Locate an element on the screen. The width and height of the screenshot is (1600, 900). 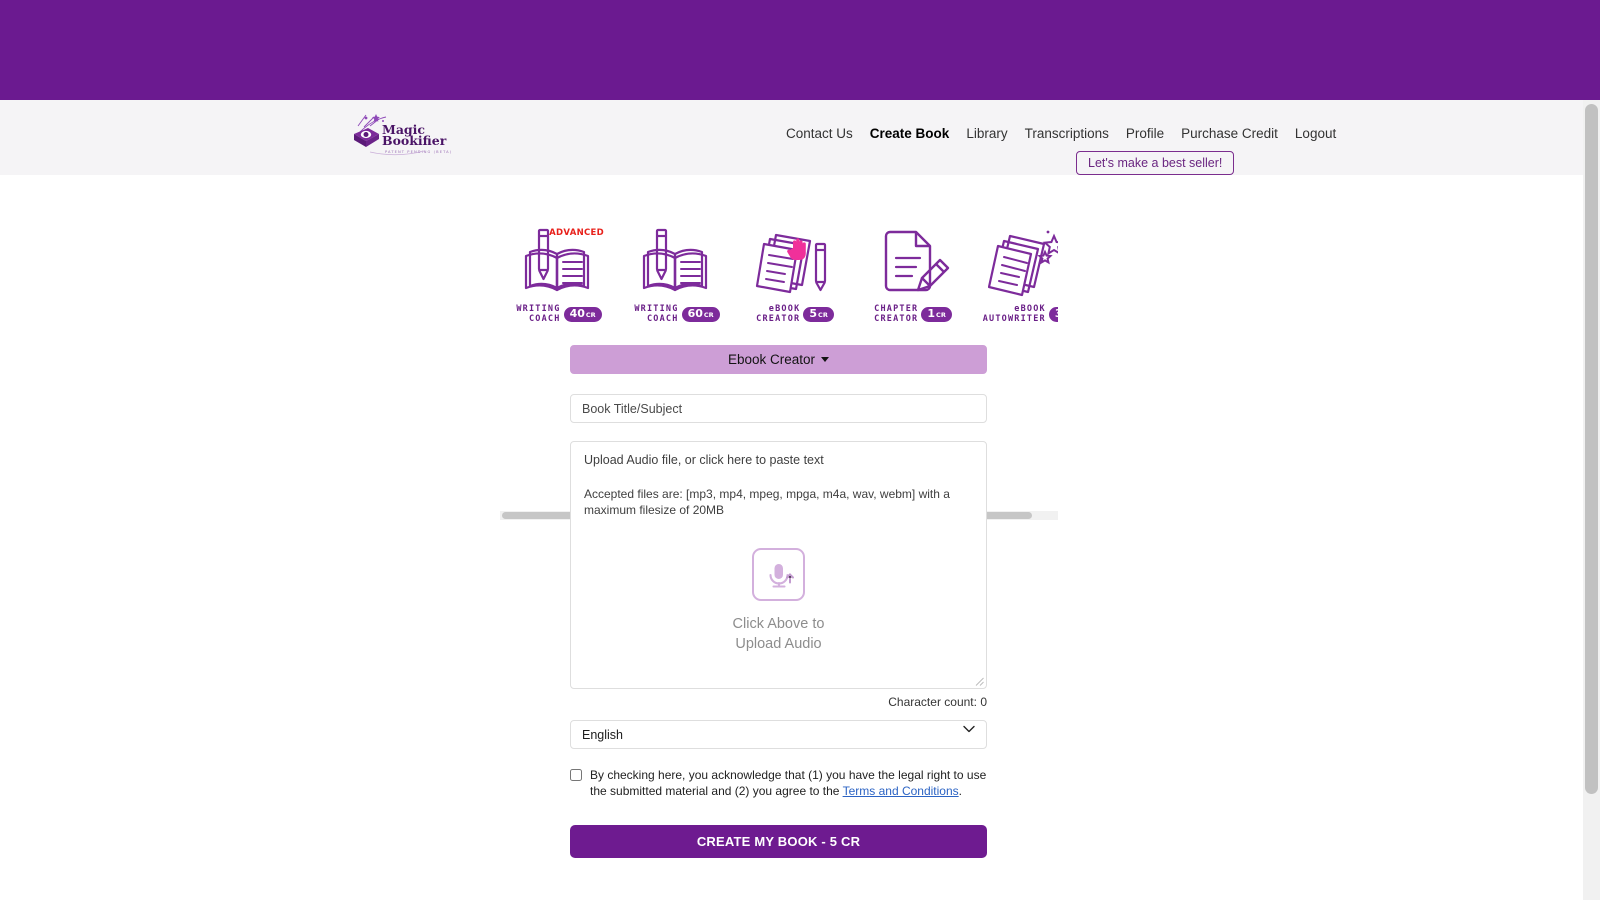
product-label: eBOOK CREATOR 5 CR is located at coordinates (795, 314).